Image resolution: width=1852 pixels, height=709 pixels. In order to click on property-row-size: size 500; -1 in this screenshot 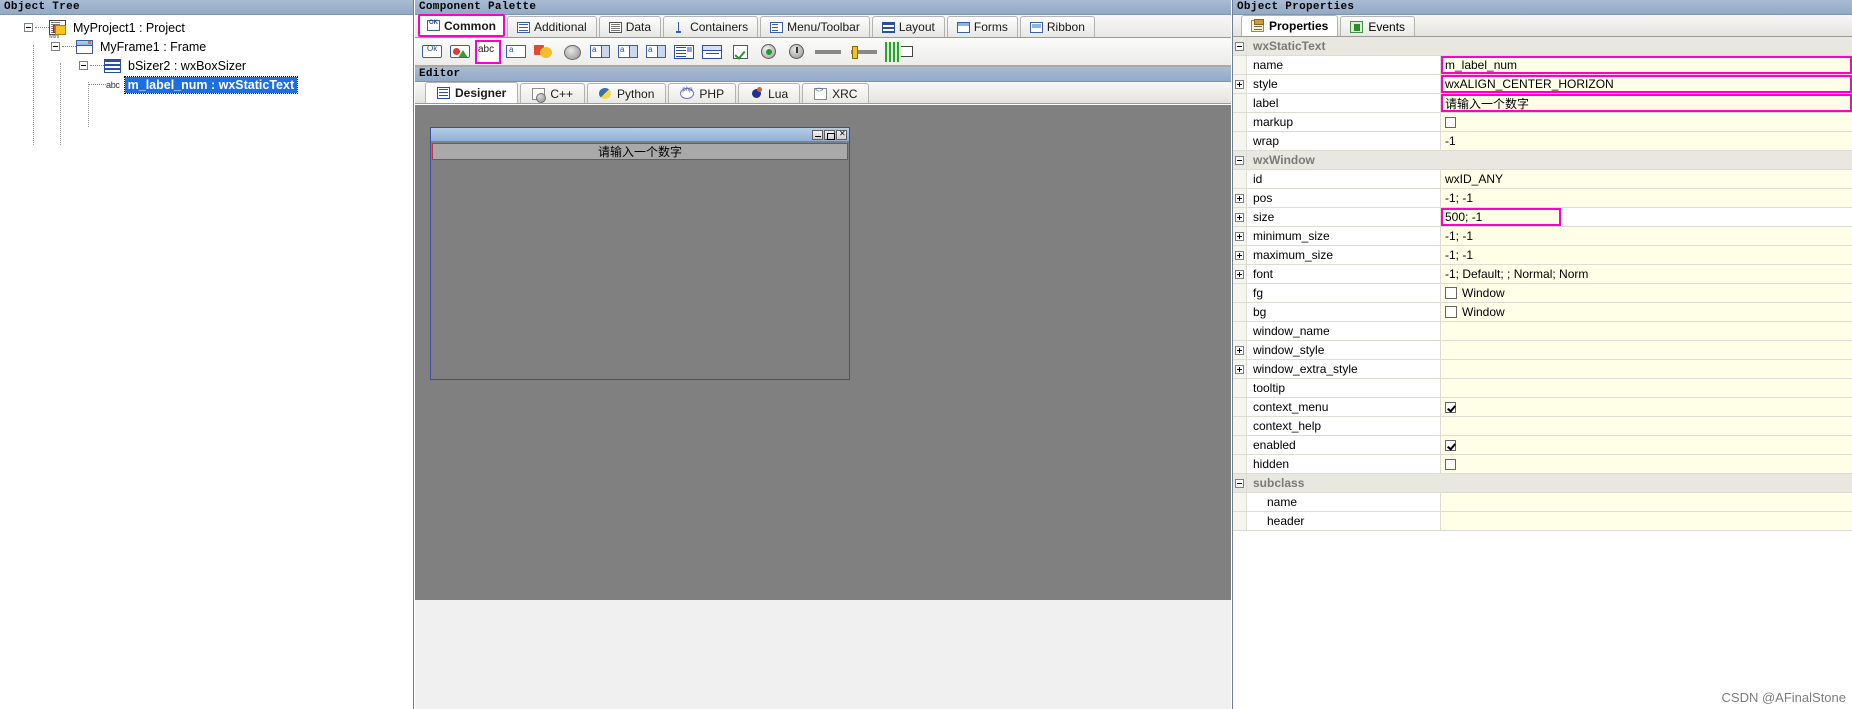, I will do `click(1542, 217)`.